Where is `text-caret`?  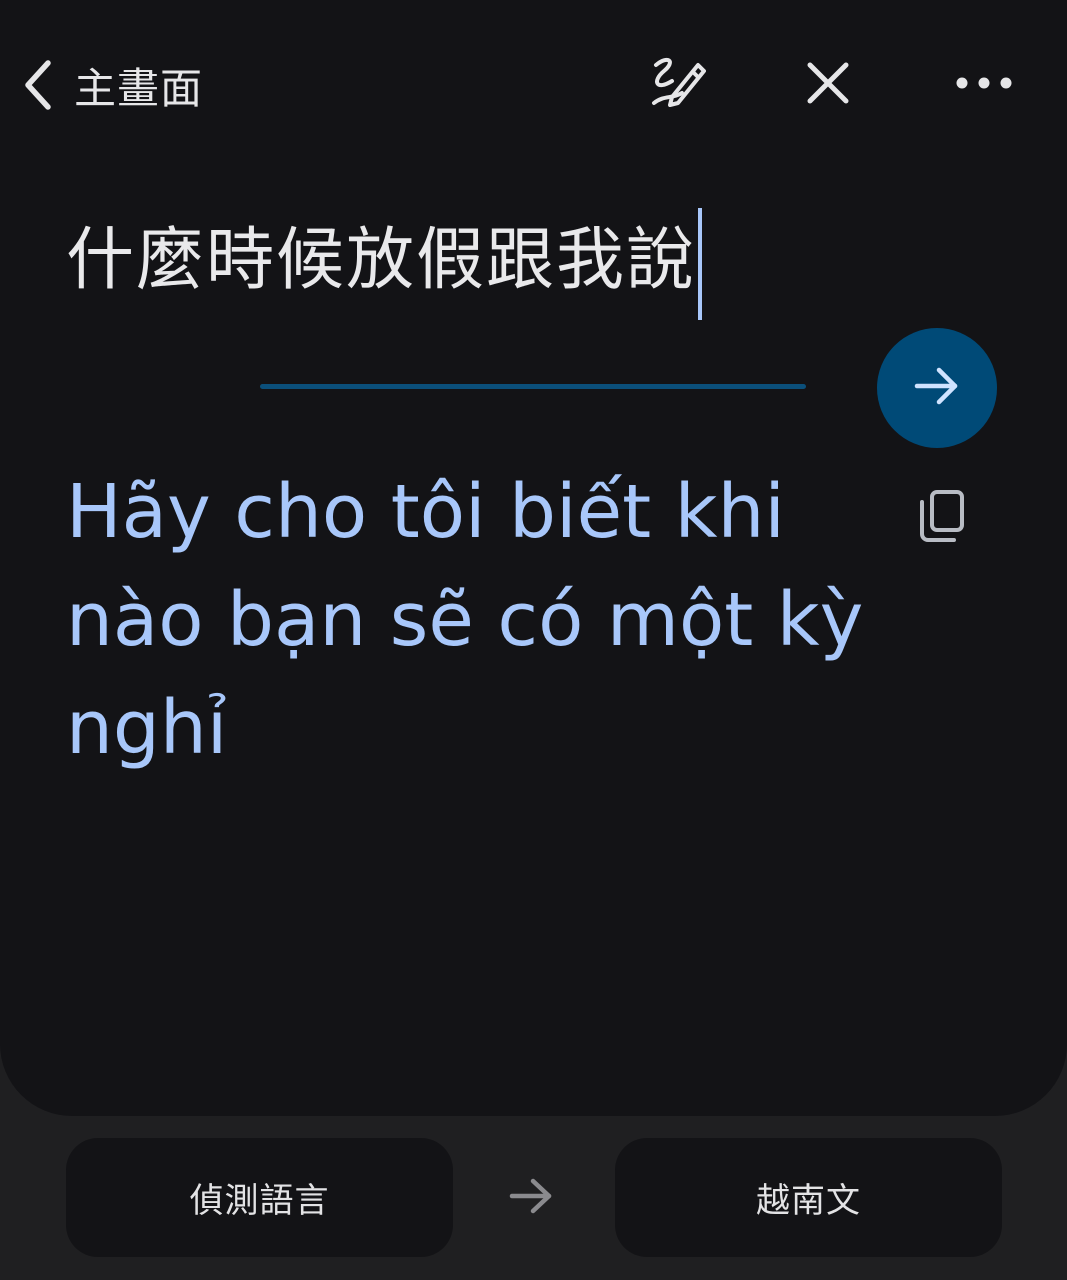 text-caret is located at coordinates (700, 264).